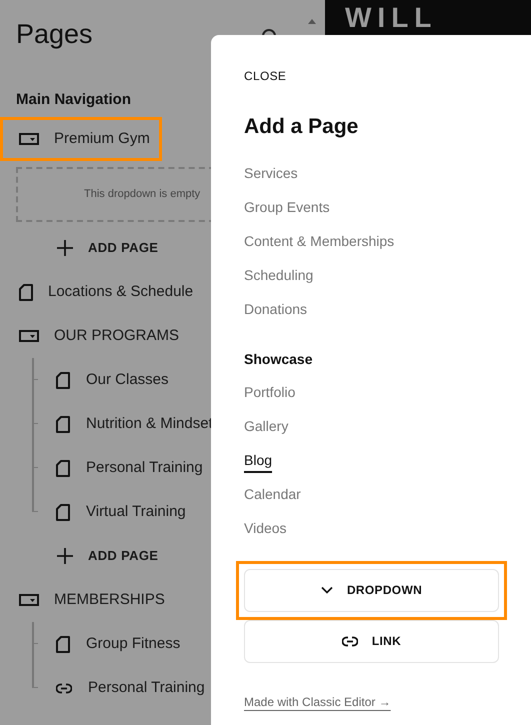 Image resolution: width=531 pixels, height=725 pixels. Describe the element at coordinates (317, 701) in the screenshot. I see `classic-editor-link: Made with Classic Editor →` at that location.